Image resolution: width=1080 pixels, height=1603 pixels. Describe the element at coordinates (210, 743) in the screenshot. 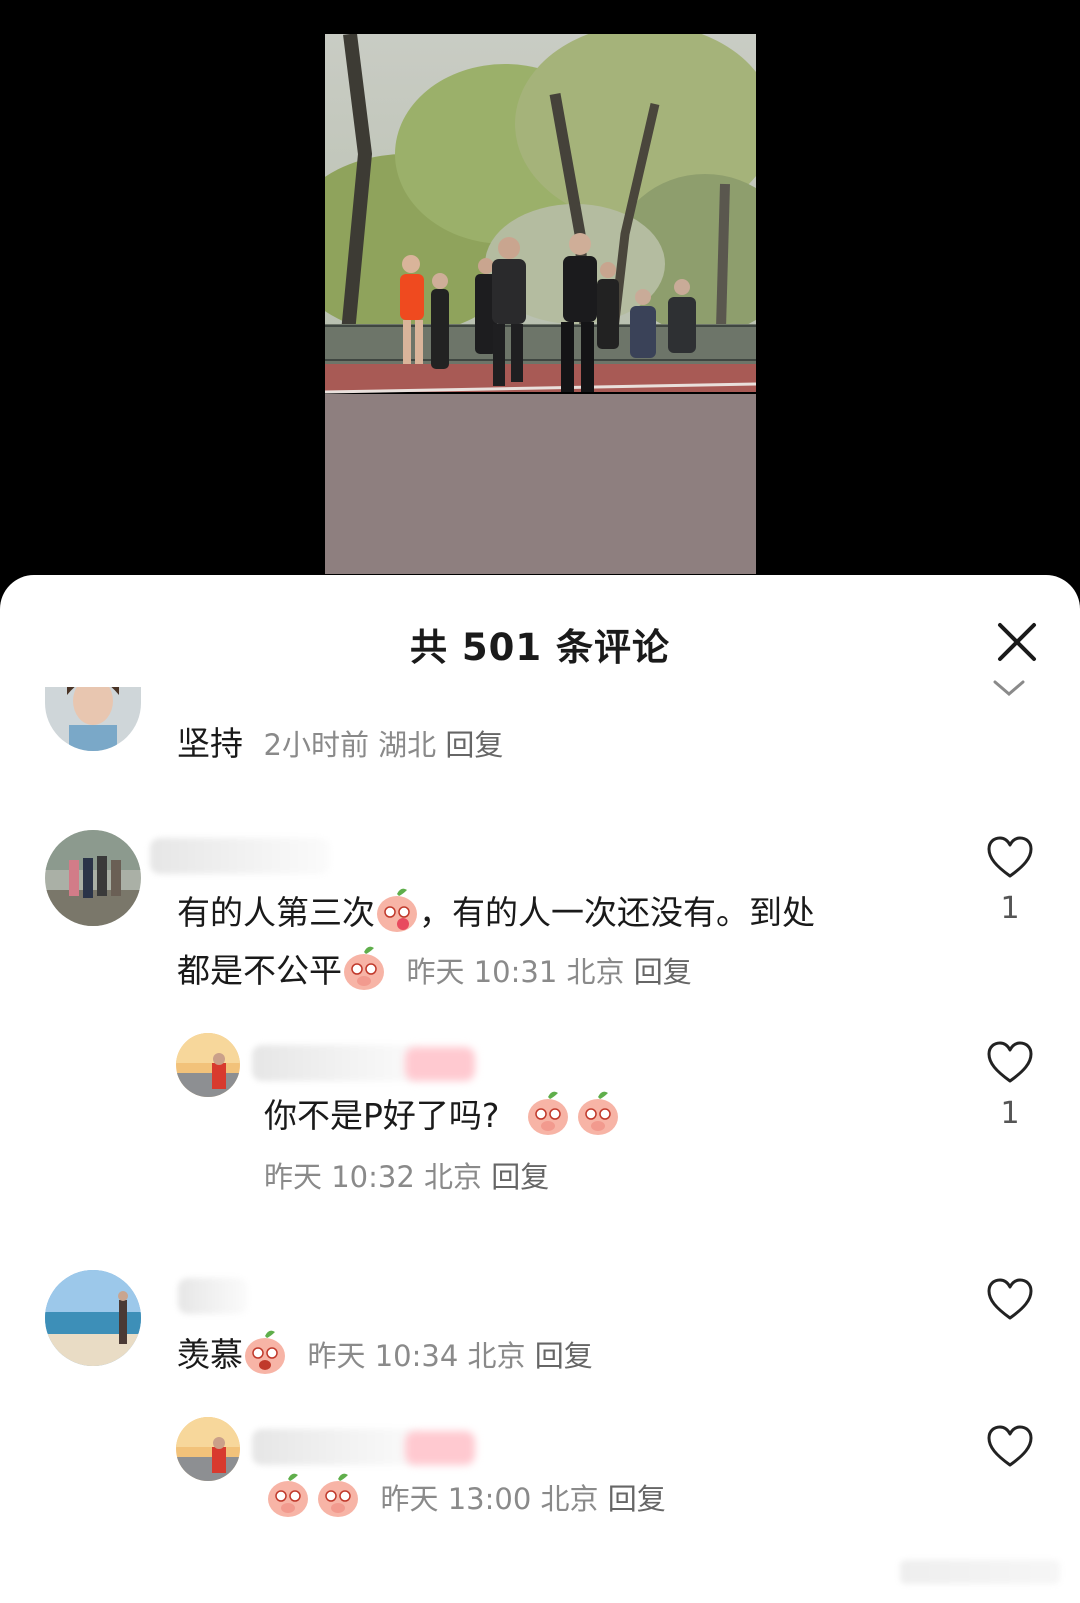

I see `comment-text: 坚持` at that location.